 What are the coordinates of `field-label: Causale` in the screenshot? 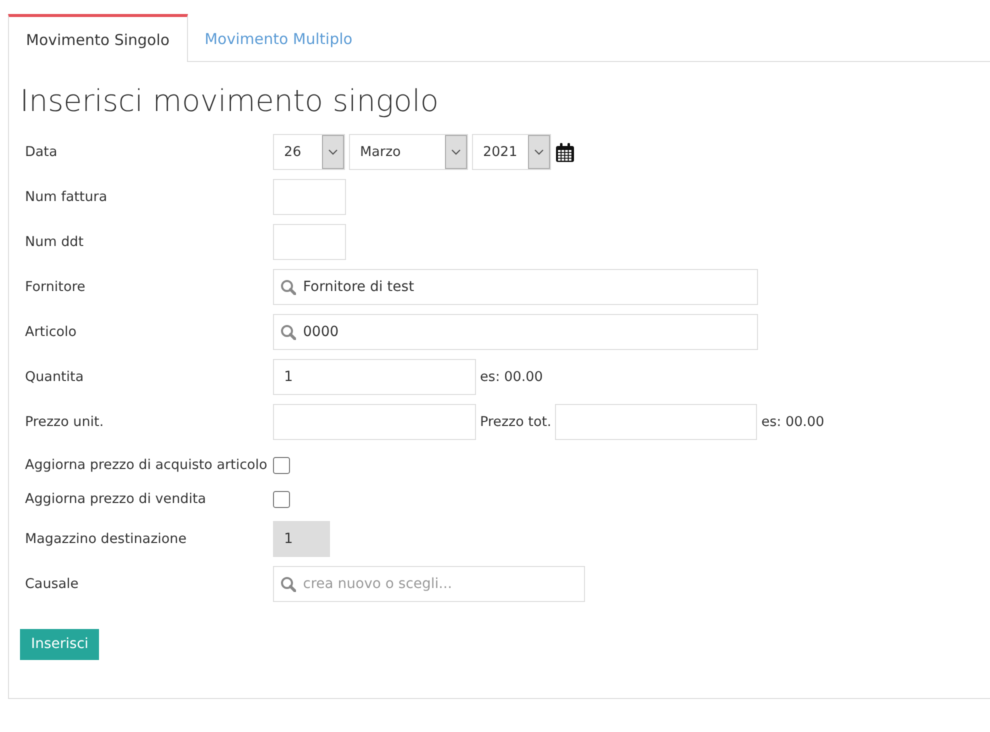 It's located at (52, 584).